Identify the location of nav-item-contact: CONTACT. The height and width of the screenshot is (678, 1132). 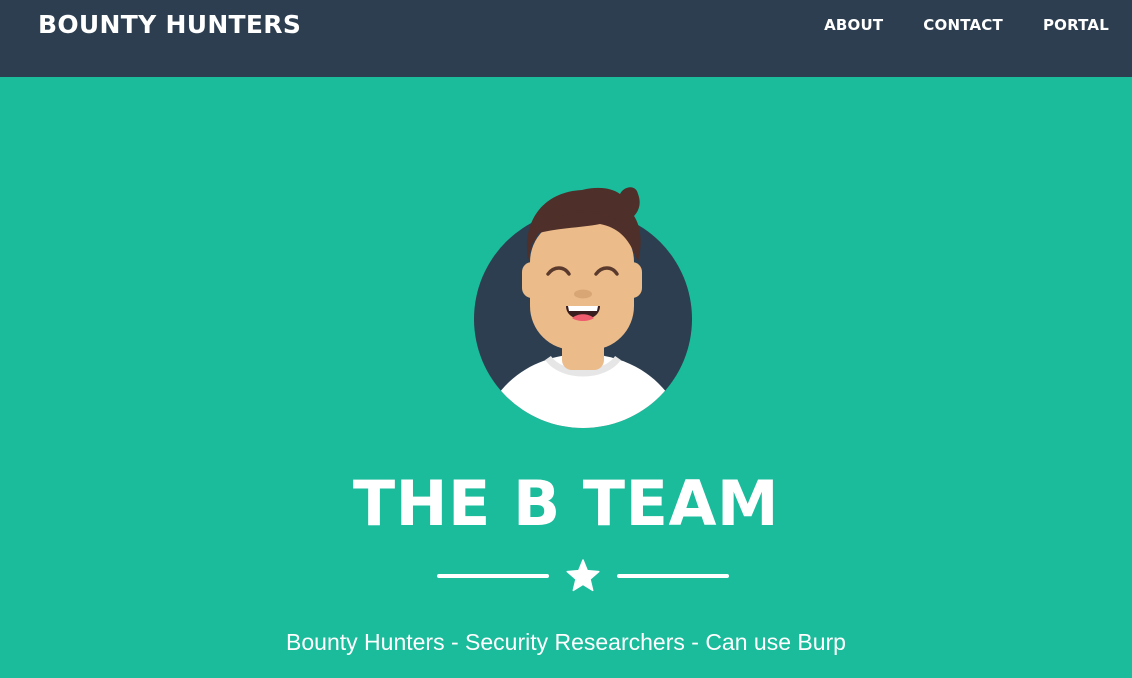
(943, 25).